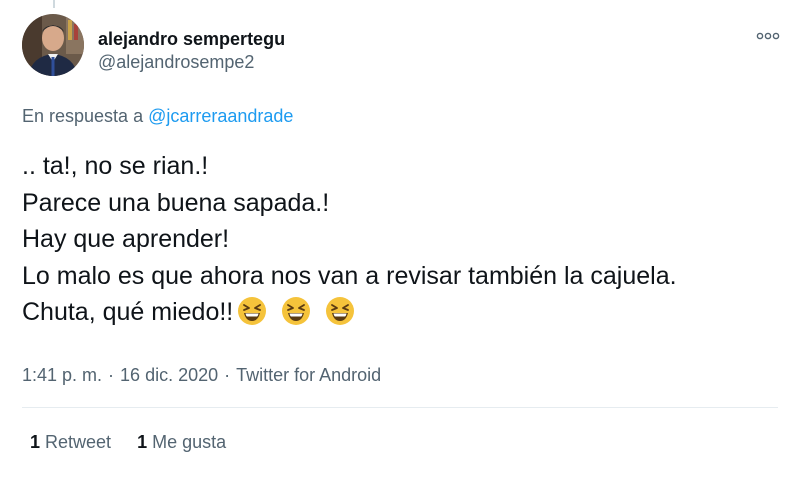 This screenshot has height=477, width=800. Describe the element at coordinates (189, 442) in the screenshot. I see `likes-label: Me gusta` at that location.